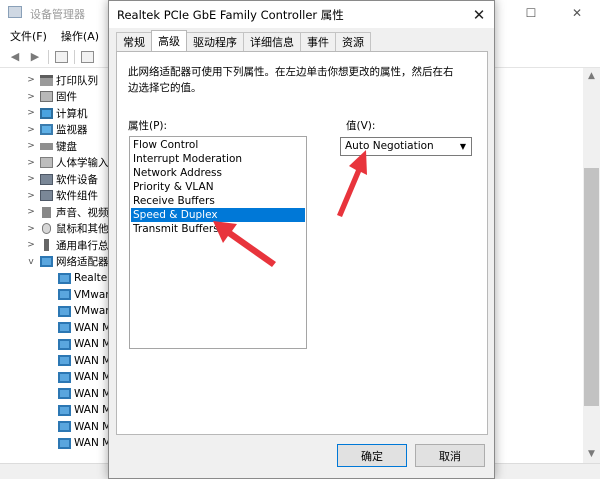 This screenshot has width=600, height=479. What do you see at coordinates (218, 145) in the screenshot?
I see `property-item-flow-control: Flow Control` at bounding box center [218, 145].